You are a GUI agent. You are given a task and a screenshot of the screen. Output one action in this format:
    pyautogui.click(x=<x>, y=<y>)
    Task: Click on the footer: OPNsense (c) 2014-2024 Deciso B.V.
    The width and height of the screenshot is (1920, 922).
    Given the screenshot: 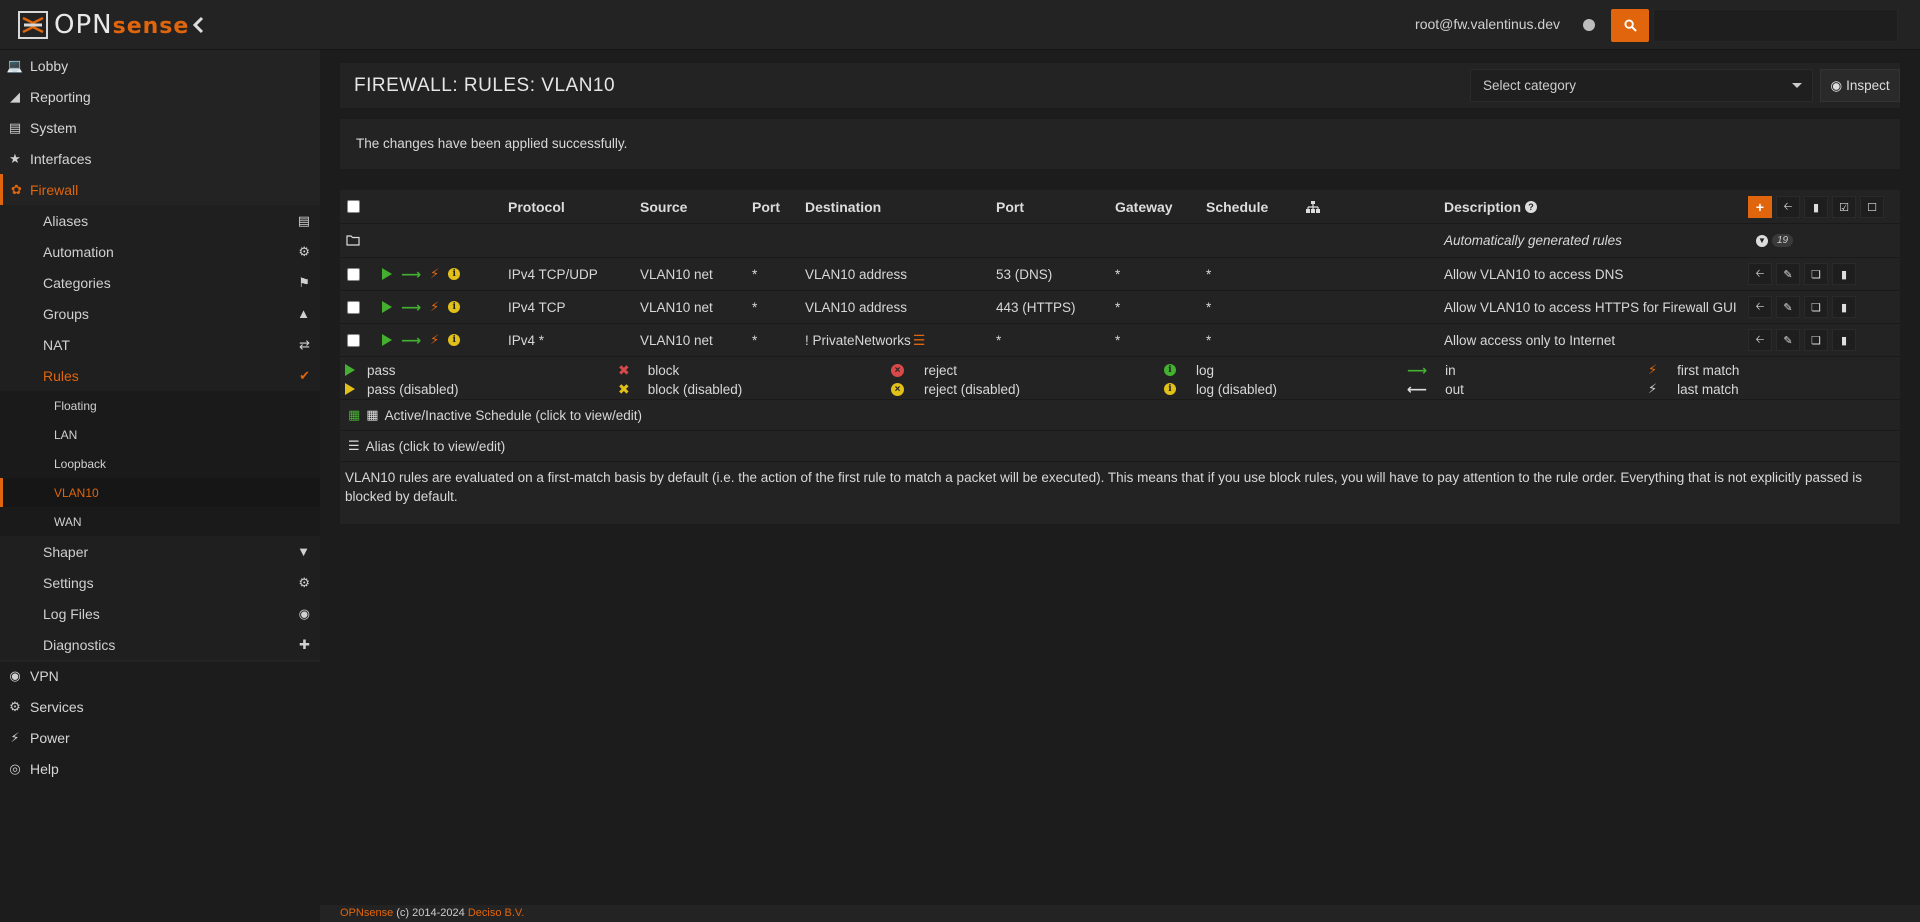 What is the action you would take?
    pyautogui.click(x=1120, y=913)
    